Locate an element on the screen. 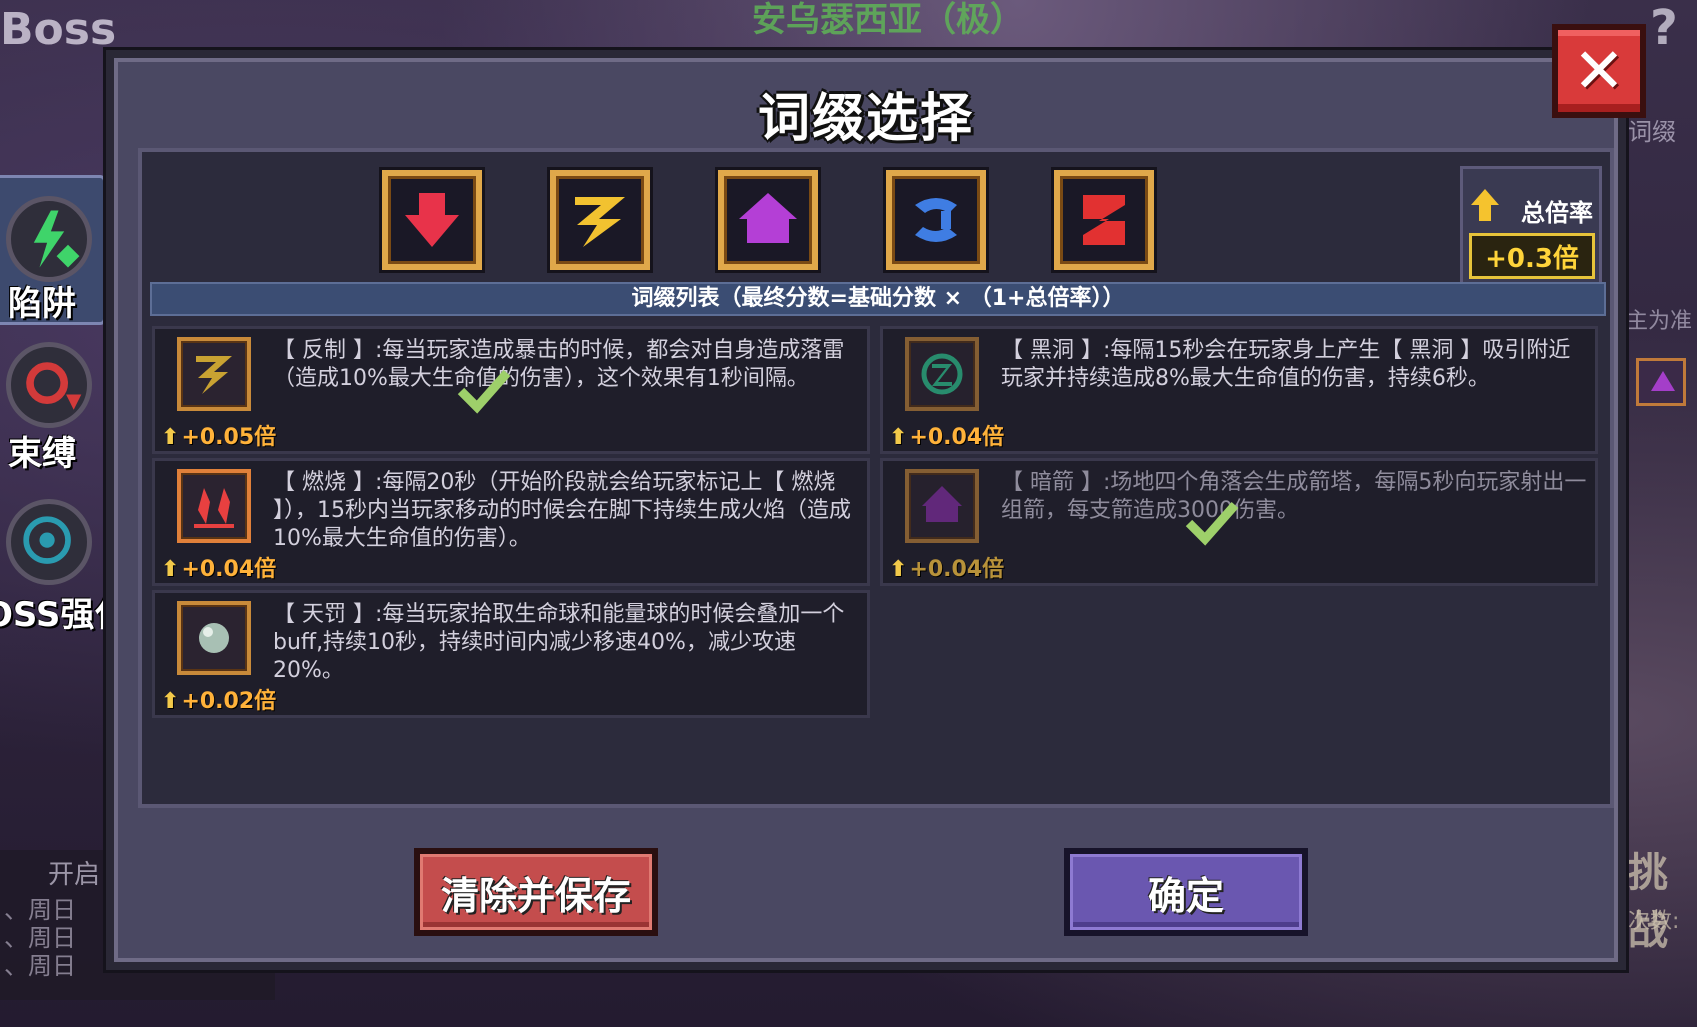 The height and width of the screenshot is (1027, 1697). total-multiplier-label: 总倍率 is located at coordinates (1557, 213).